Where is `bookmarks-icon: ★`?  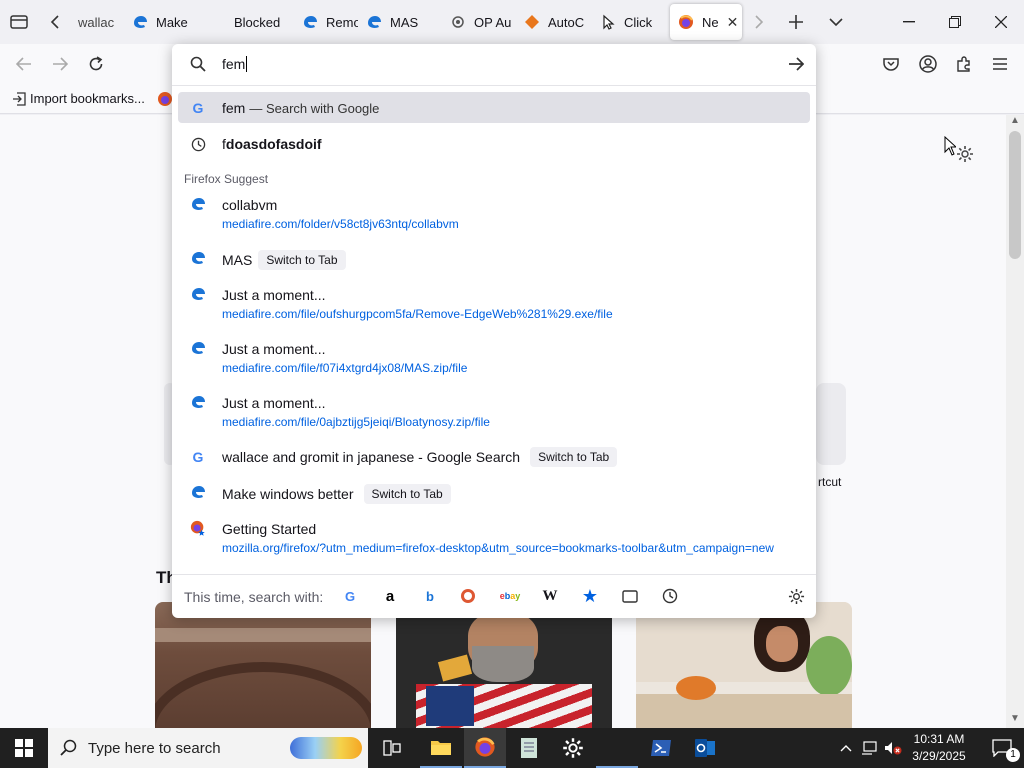
bookmarks-icon: ★ is located at coordinates (590, 596).